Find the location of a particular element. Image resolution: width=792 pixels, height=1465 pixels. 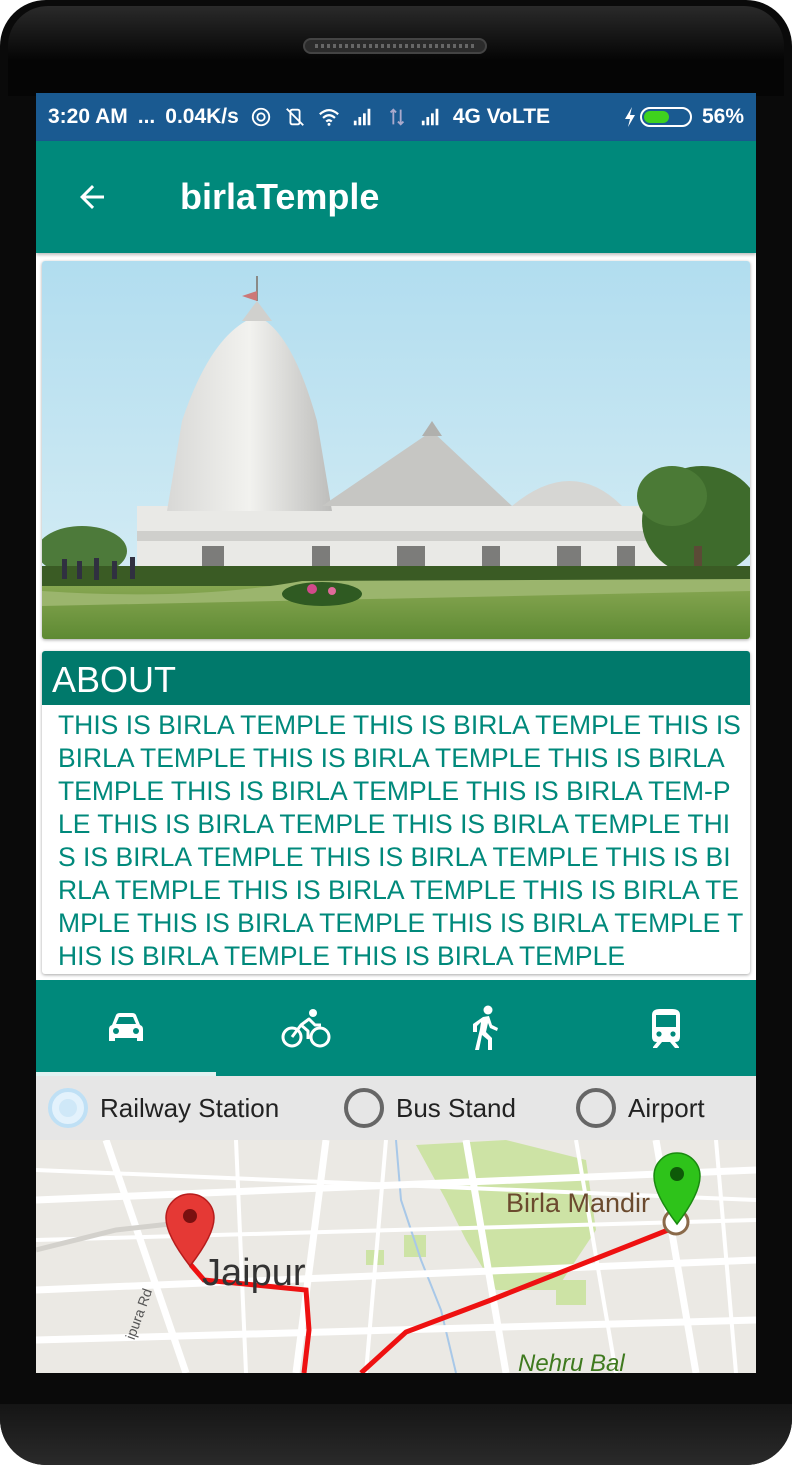

train-icon is located at coordinates (666, 1028).